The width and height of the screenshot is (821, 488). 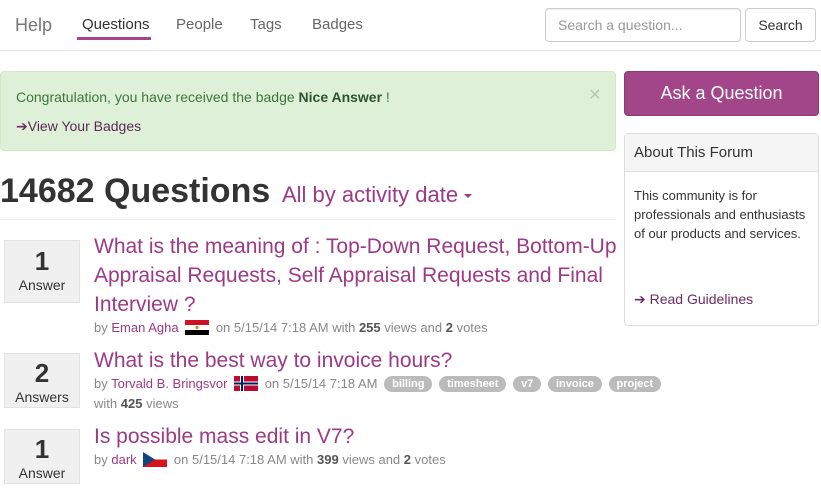 What do you see at coordinates (33, 25) in the screenshot?
I see `brand-link: Help` at bounding box center [33, 25].